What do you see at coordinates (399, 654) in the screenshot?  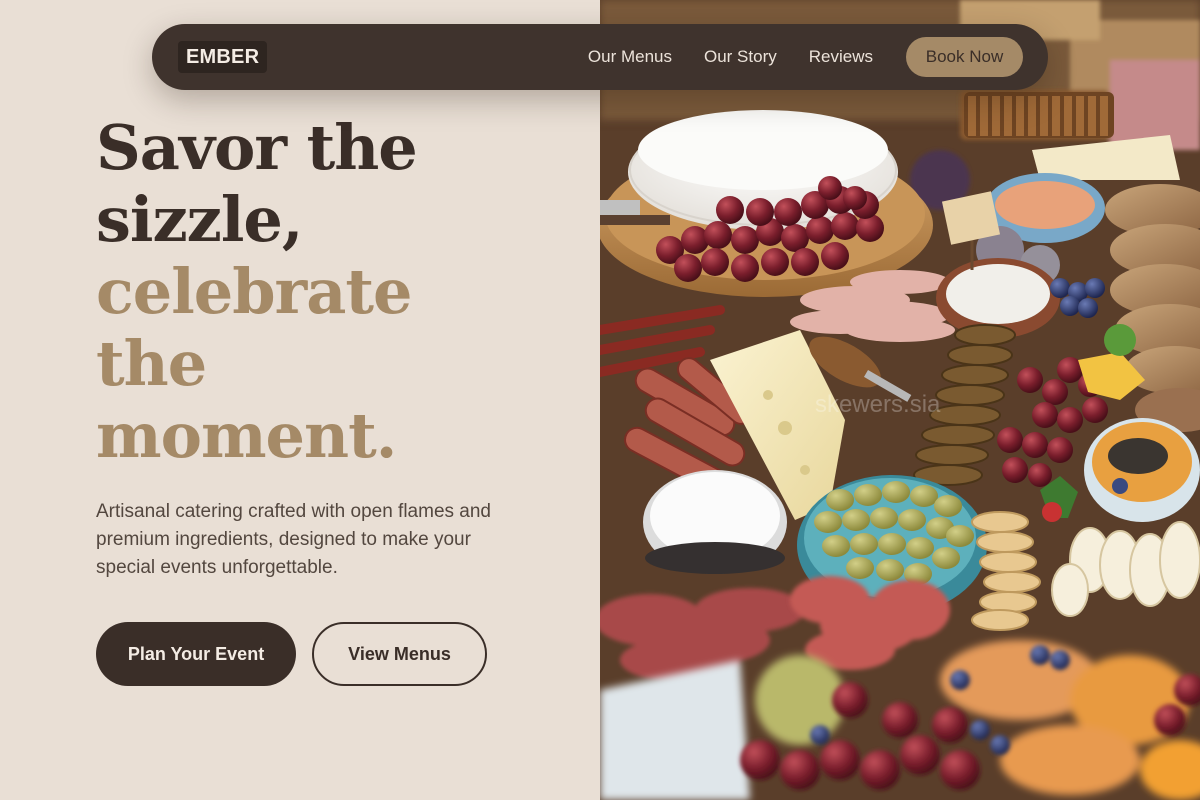 I see `view-menus-button: View Menus` at bounding box center [399, 654].